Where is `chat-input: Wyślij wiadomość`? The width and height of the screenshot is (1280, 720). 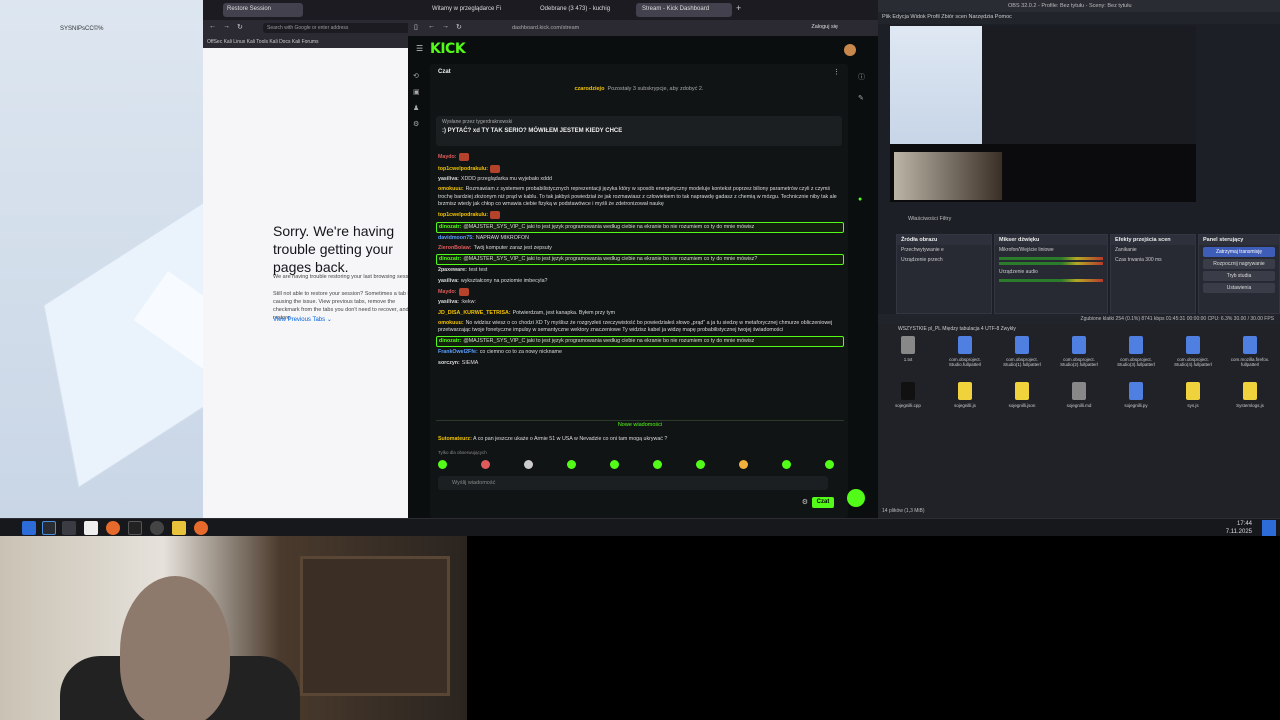
chat-input: Wyślij wiadomość is located at coordinates (633, 483).